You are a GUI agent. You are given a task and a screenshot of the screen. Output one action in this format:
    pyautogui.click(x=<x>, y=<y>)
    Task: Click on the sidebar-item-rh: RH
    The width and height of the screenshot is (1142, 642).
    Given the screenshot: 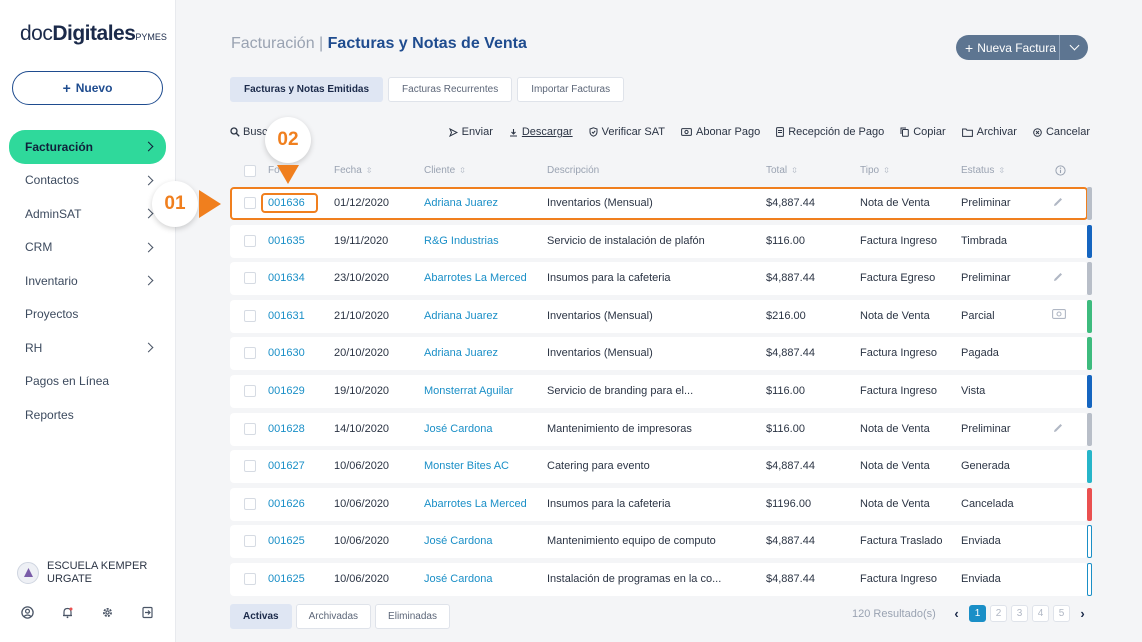 What is the action you would take?
    pyautogui.click(x=87, y=348)
    